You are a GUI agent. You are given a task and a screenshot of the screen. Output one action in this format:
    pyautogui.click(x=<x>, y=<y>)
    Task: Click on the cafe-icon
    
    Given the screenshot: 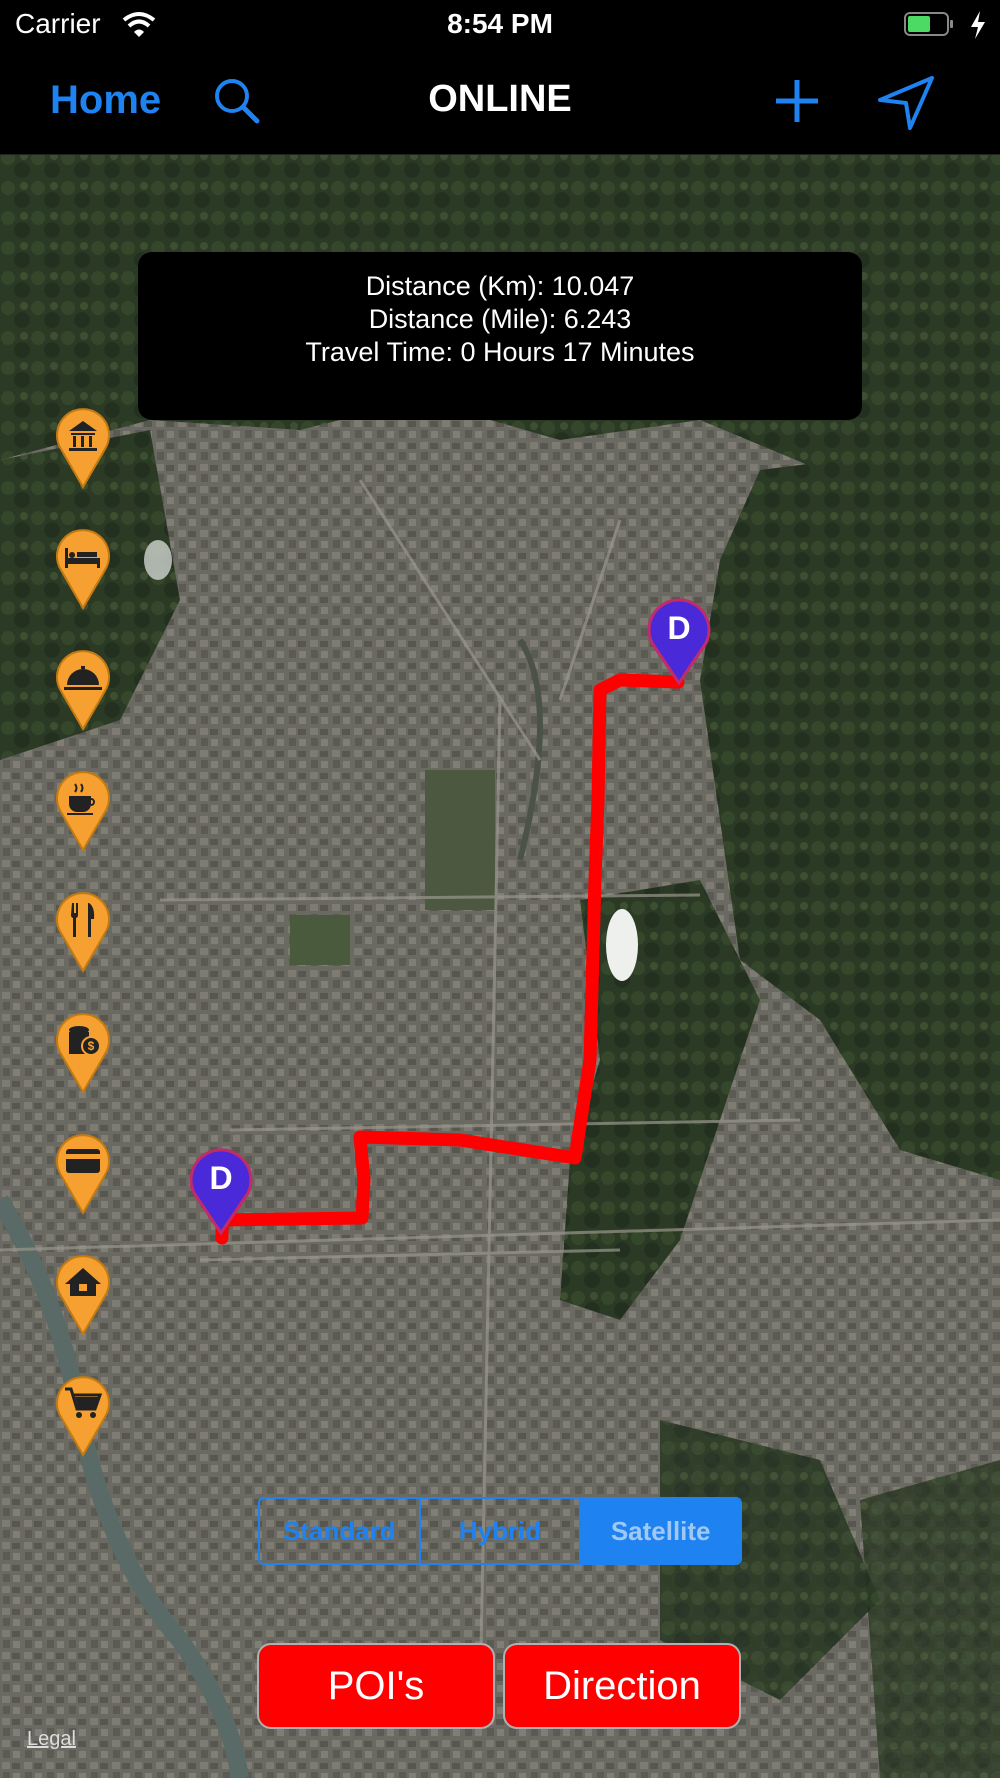 What is the action you would take?
    pyautogui.click(x=83, y=811)
    